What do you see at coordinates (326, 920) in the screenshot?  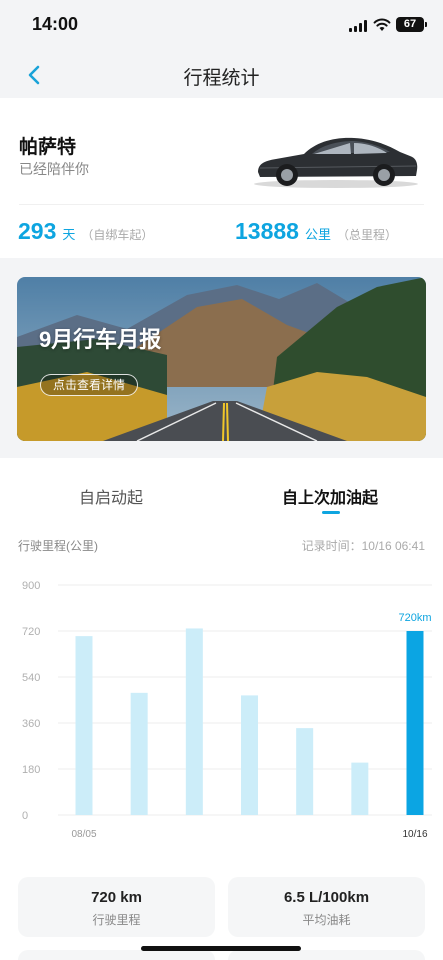 I see `fuel-consumption-label: 平均油耗` at bounding box center [326, 920].